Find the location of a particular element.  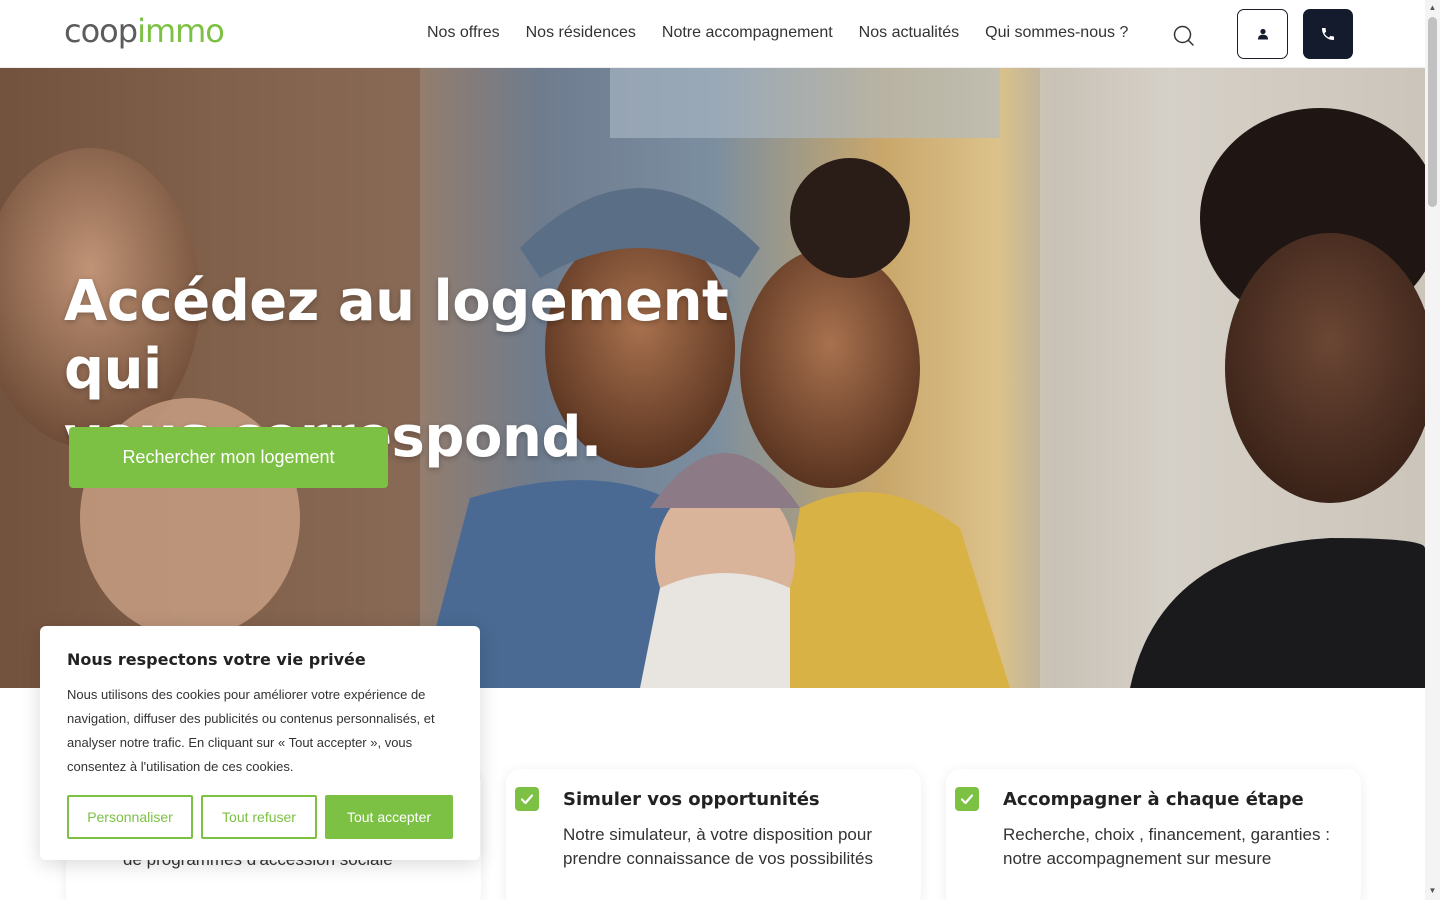

coopimmo-logo: coopimmo is located at coordinates (151, 35).